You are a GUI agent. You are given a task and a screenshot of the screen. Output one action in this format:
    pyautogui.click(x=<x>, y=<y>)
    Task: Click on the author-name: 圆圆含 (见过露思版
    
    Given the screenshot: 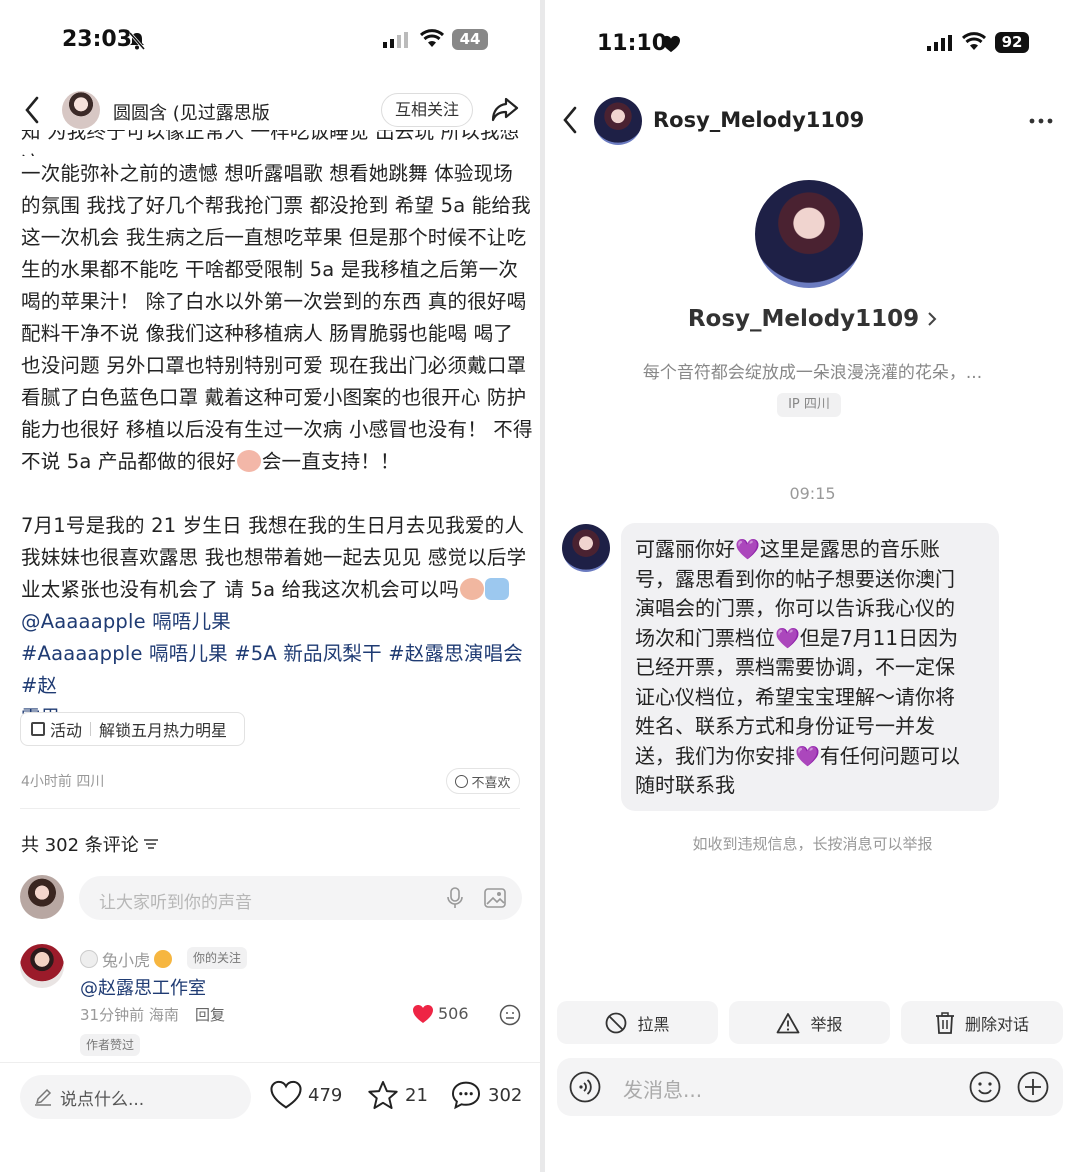 What is the action you would take?
    pyautogui.click(x=191, y=112)
    